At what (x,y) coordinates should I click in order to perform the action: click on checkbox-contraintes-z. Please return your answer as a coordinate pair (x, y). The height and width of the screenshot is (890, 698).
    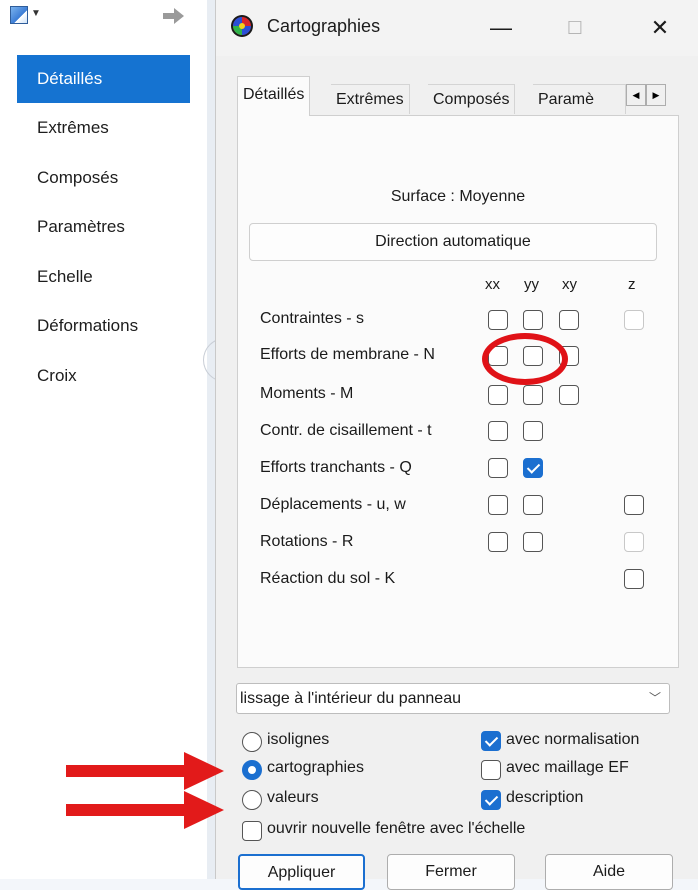
    Looking at the image, I should click on (634, 320).